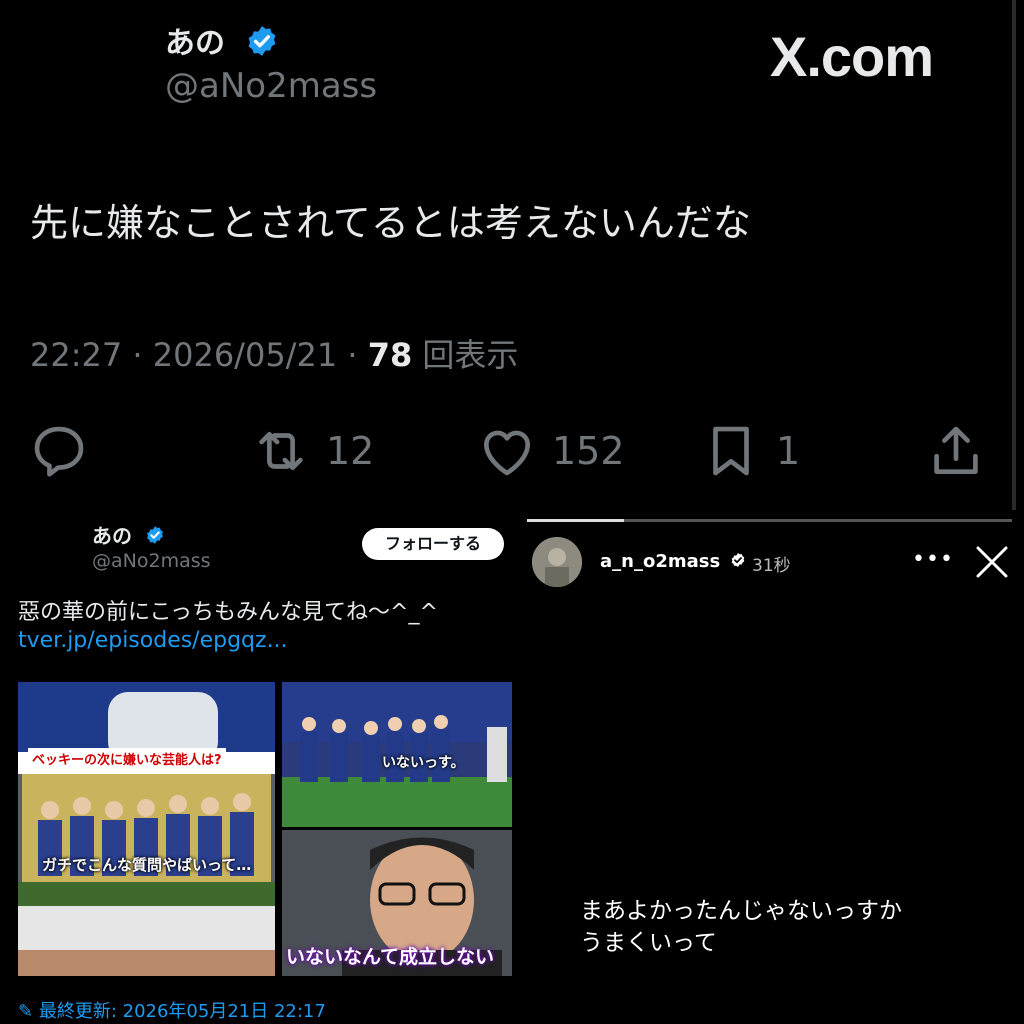  Describe the element at coordinates (741, 911) in the screenshot. I see `story-caption-line: まあよかったんじゃないっすか` at that location.